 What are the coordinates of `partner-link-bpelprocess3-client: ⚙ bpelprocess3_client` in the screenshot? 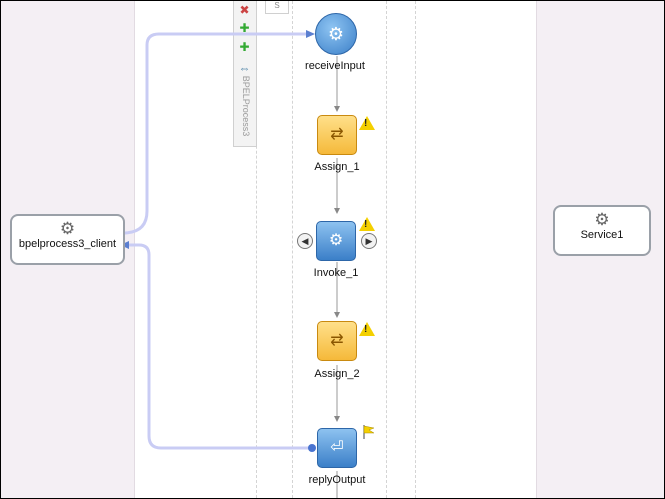 It's located at (67, 239).